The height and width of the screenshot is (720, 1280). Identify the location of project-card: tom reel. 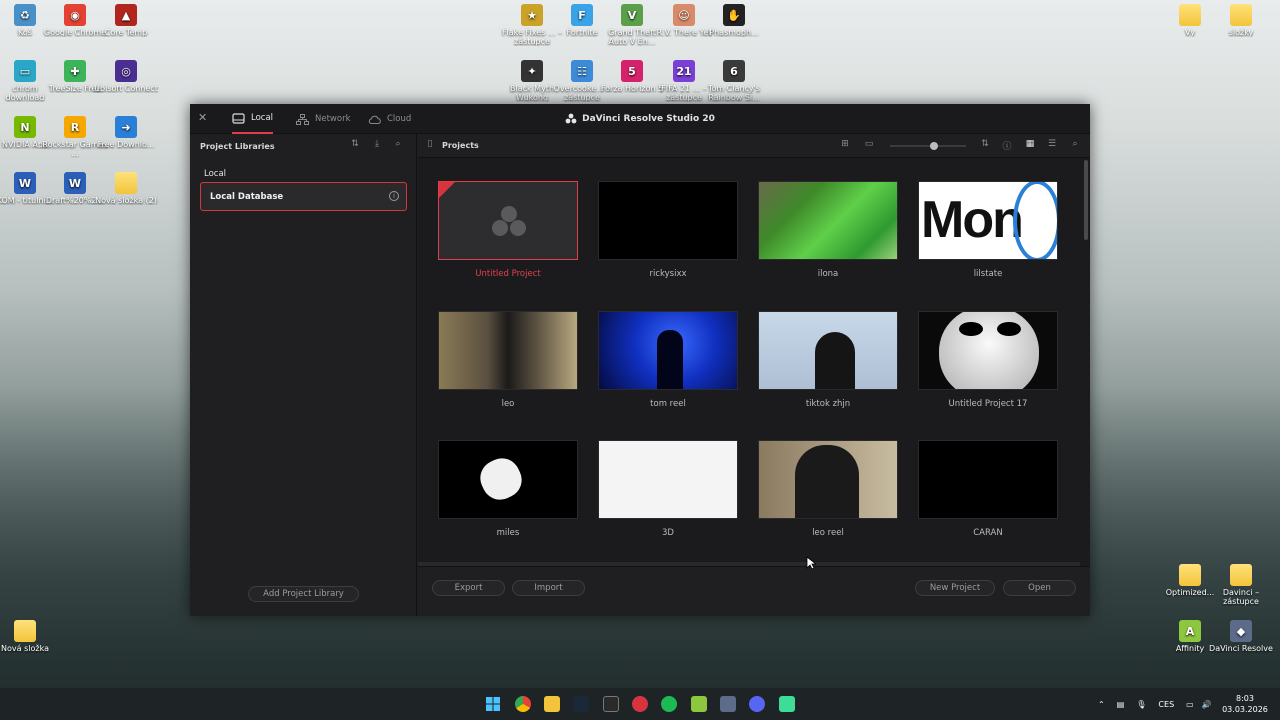
(668, 360).